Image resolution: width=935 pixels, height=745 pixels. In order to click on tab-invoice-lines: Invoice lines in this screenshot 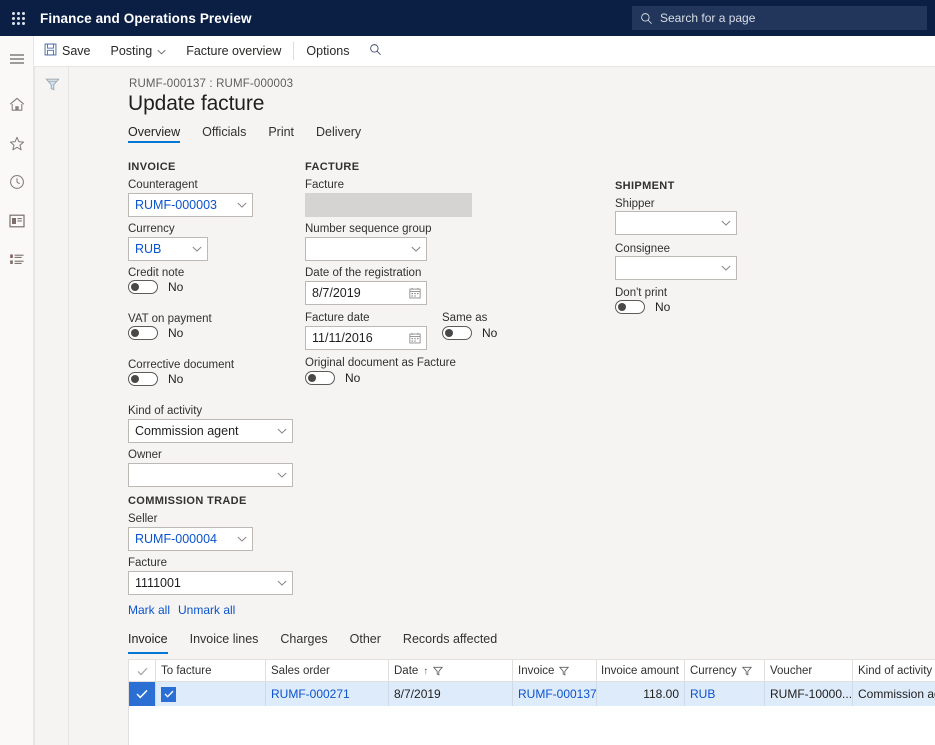, I will do `click(224, 643)`.